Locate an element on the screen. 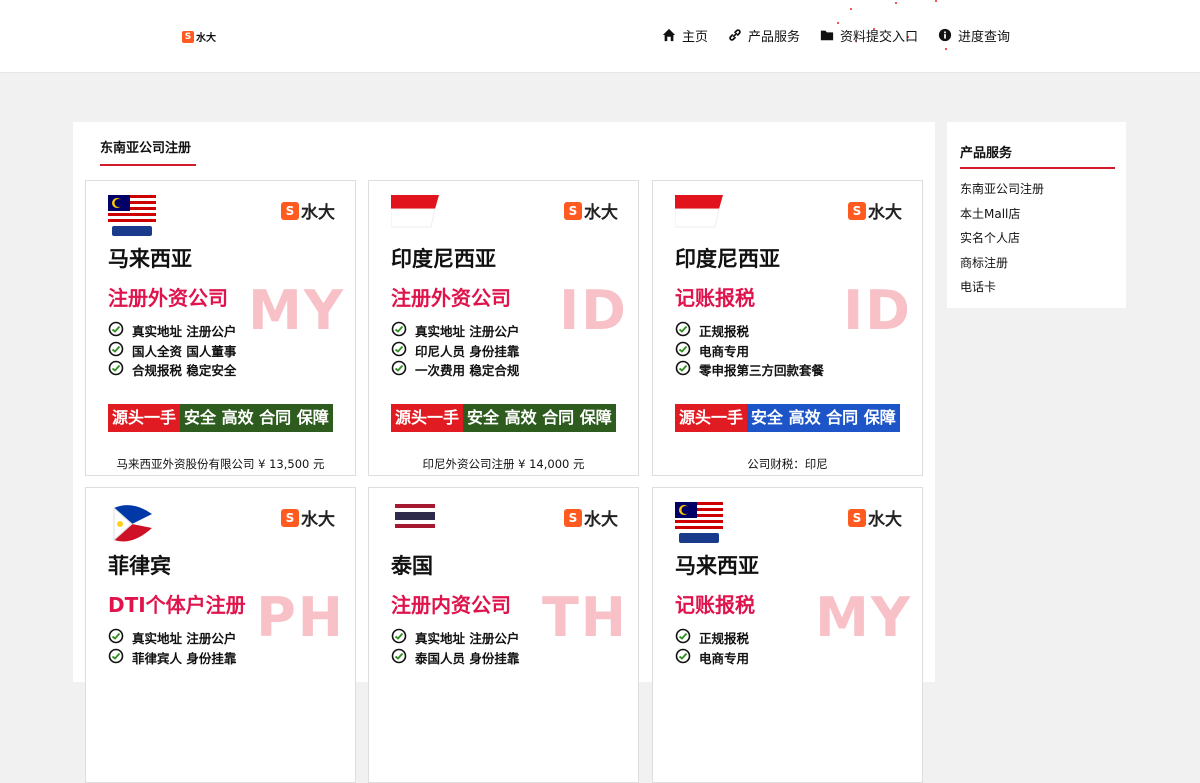 The height and width of the screenshot is (783, 1200). product-card: S 水大 菲律宾 DTI个体户注册 PH 真实地址 注册公户 菲律宾人 身份挂靠 is located at coordinates (220, 635).